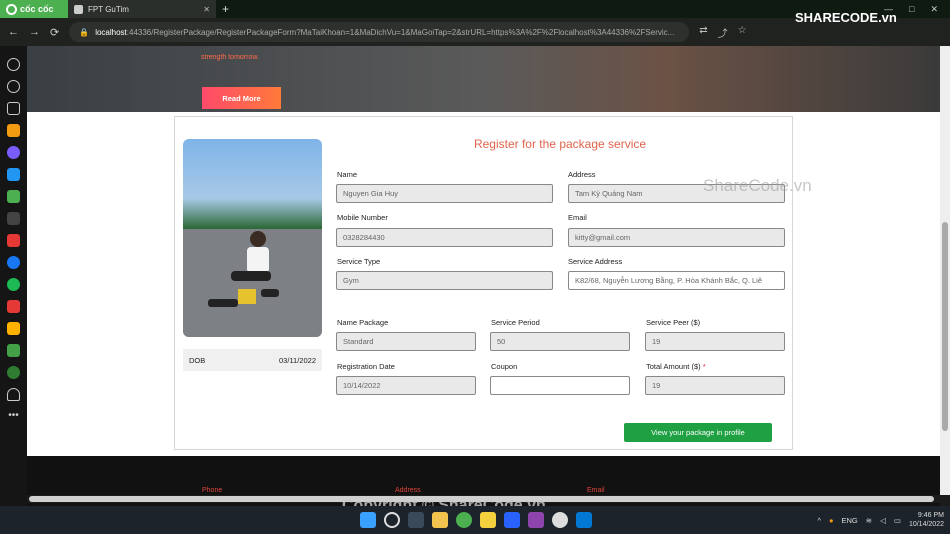 The width and height of the screenshot is (950, 534). I want to click on browser-tools: ⇄ ⤴ ☆, so click(722, 32).